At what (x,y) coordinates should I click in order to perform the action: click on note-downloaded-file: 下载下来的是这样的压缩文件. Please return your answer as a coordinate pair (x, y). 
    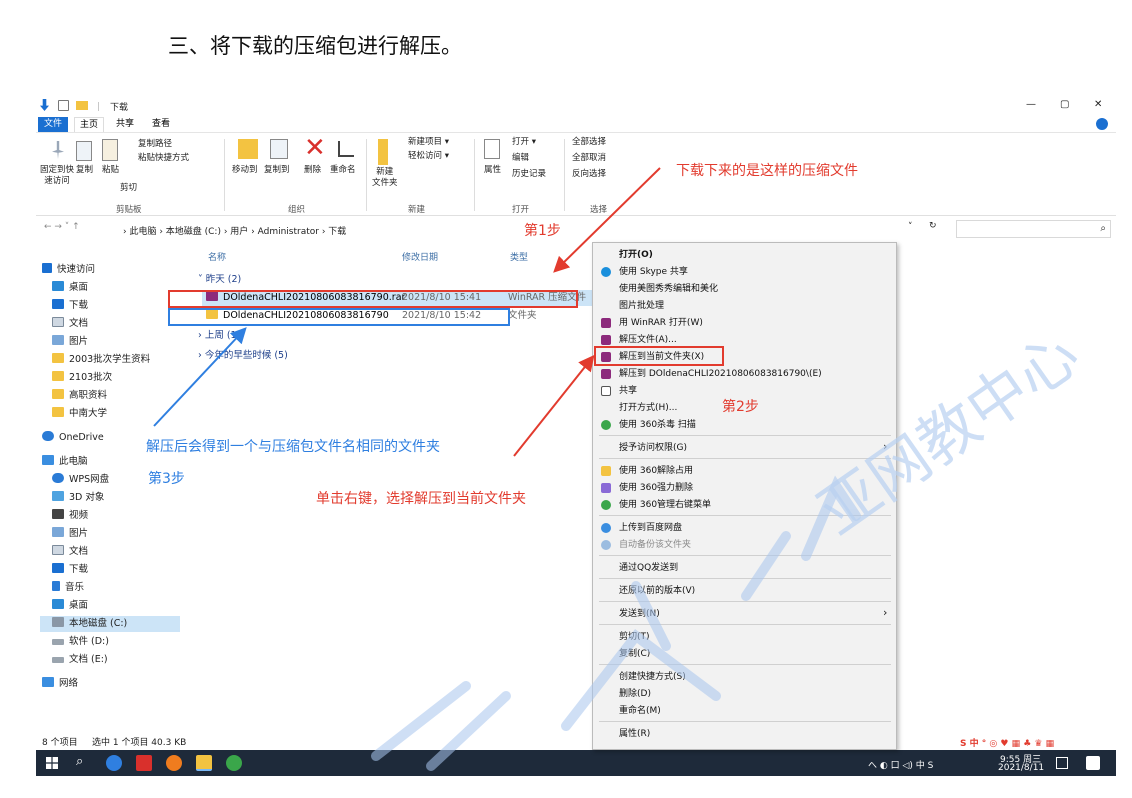
    Looking at the image, I should click on (767, 171).